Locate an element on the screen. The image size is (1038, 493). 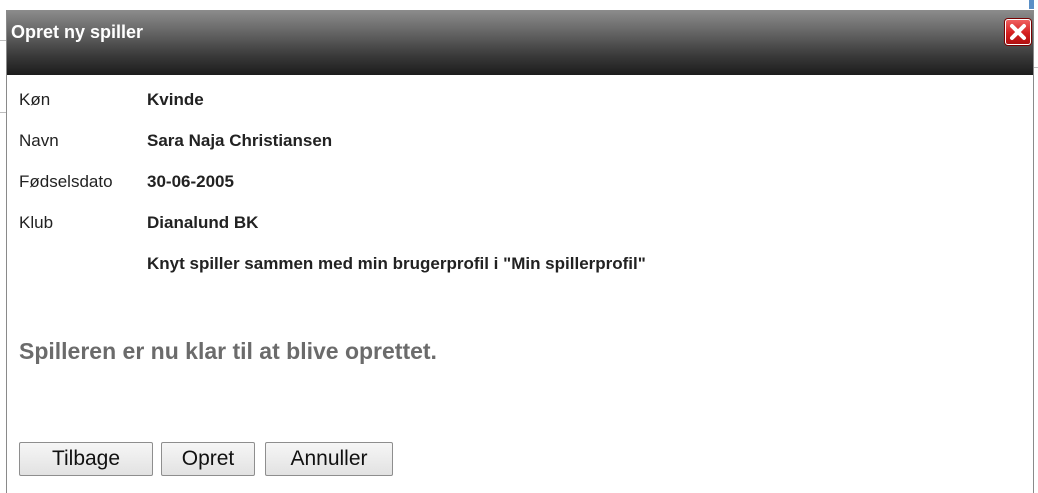
name-label: Navn is located at coordinates (39, 140).